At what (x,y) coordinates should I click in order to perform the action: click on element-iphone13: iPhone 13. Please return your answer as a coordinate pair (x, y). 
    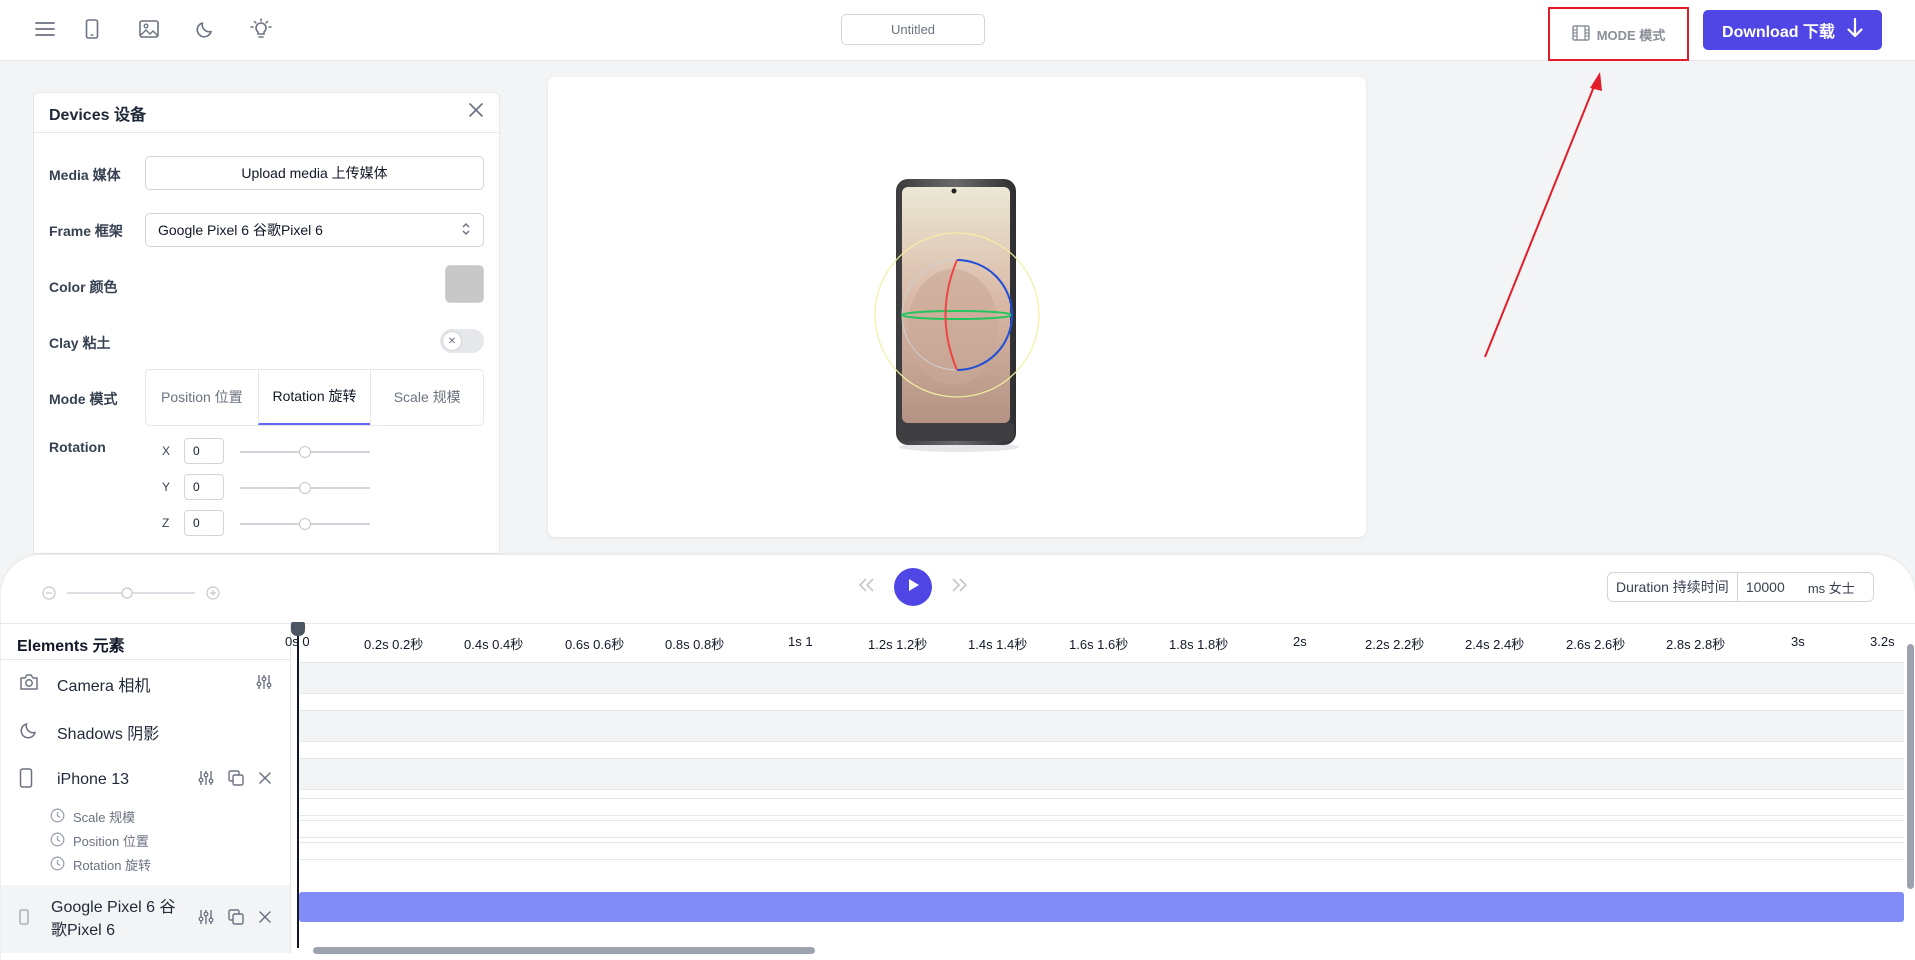
    Looking at the image, I should click on (145, 780).